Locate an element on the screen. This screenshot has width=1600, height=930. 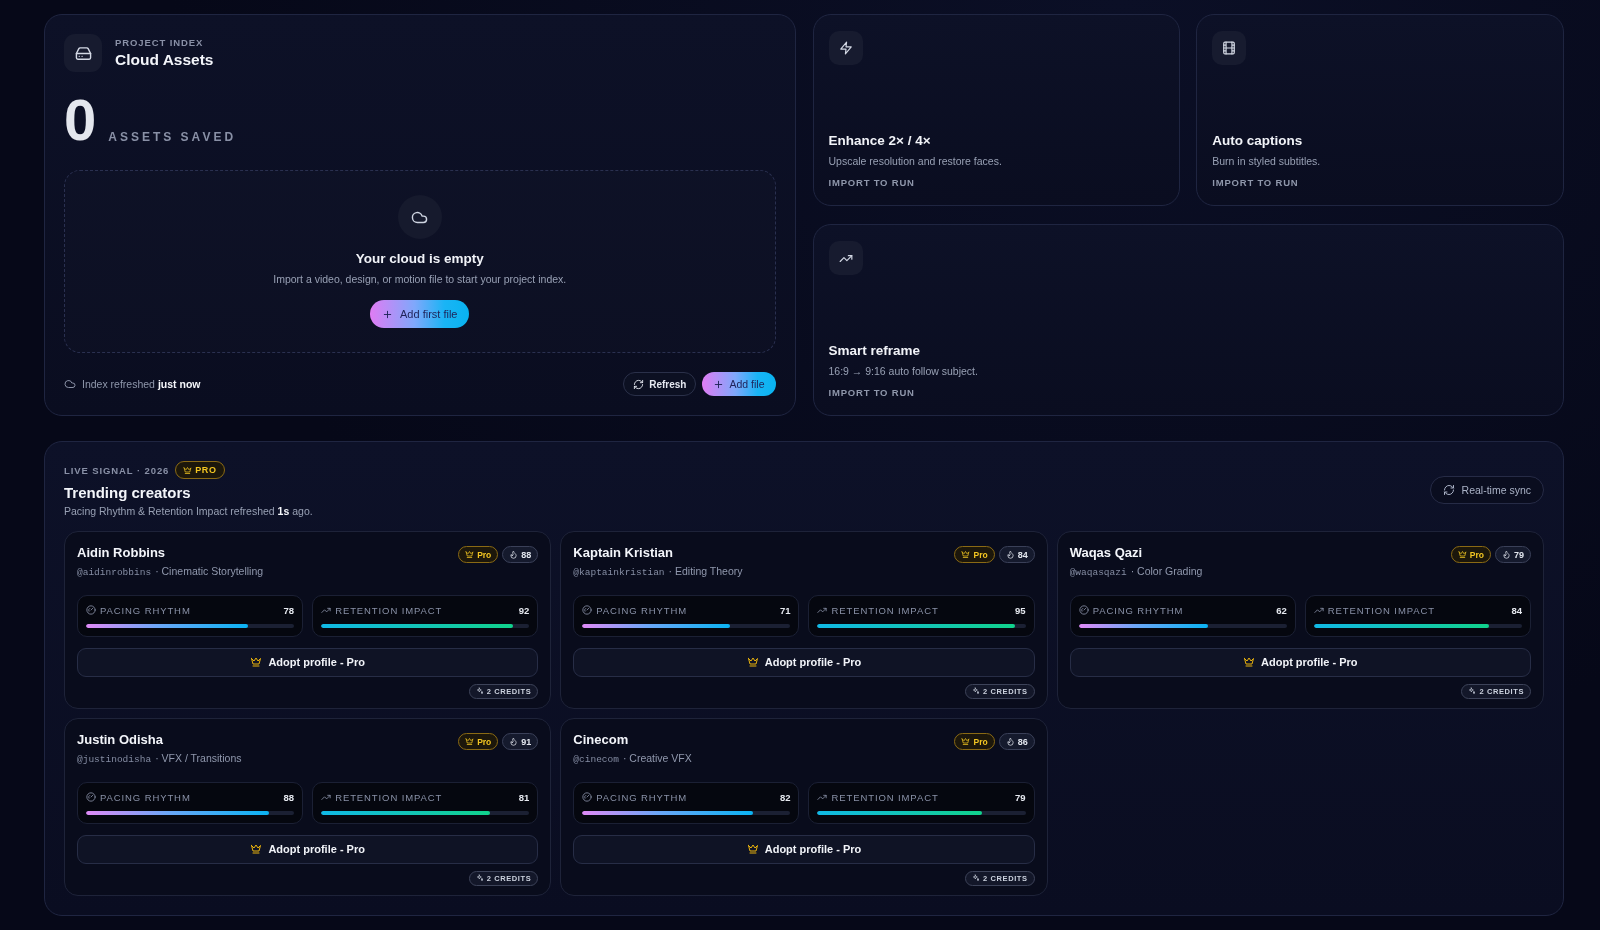
tool-description: 16:9 → 9:16 auto follow subject. is located at coordinates (903, 371).